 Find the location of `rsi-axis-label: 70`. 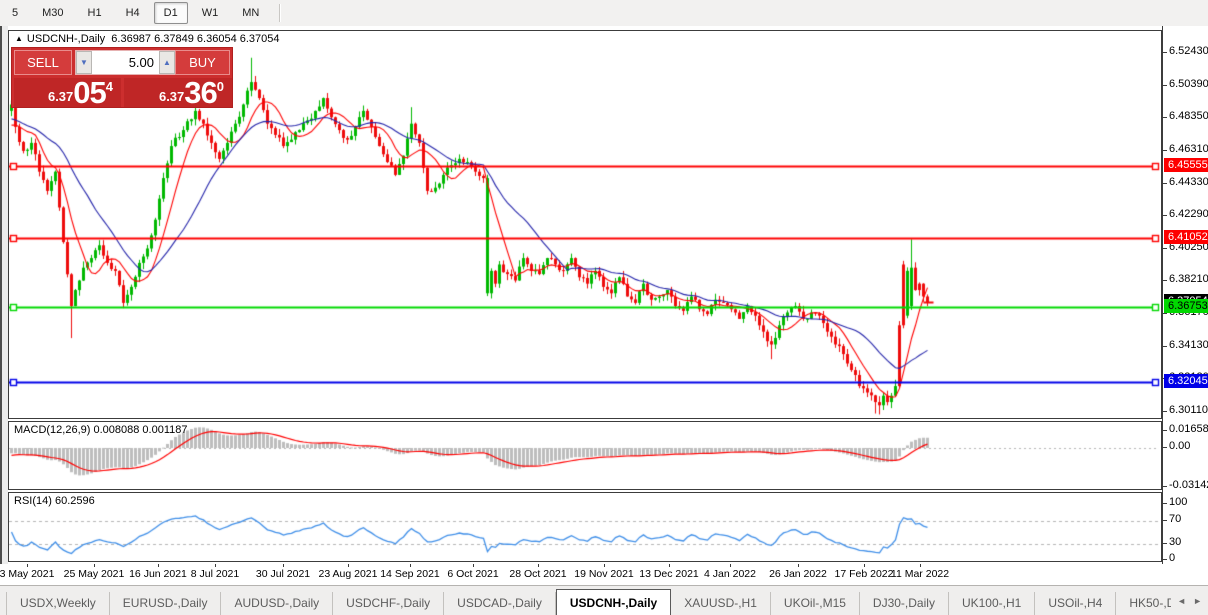

rsi-axis-label: 70 is located at coordinates (1175, 519).